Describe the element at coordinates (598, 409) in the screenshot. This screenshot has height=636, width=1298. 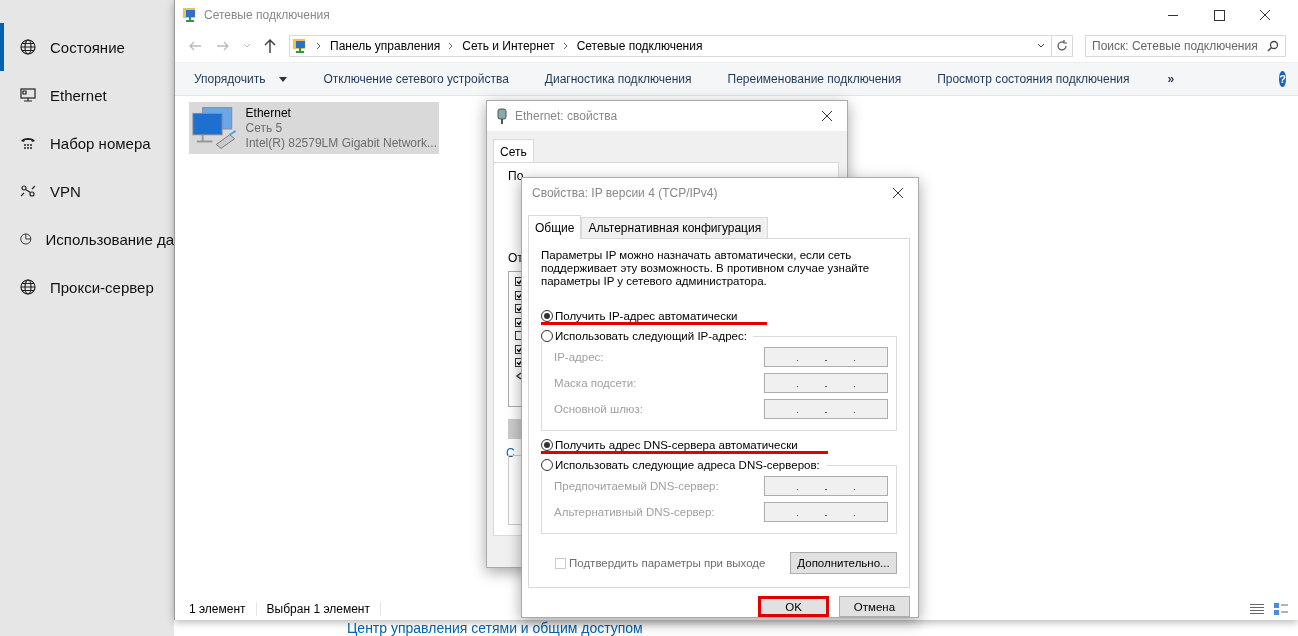
I see `field-label: Основной шлюз:` at that location.